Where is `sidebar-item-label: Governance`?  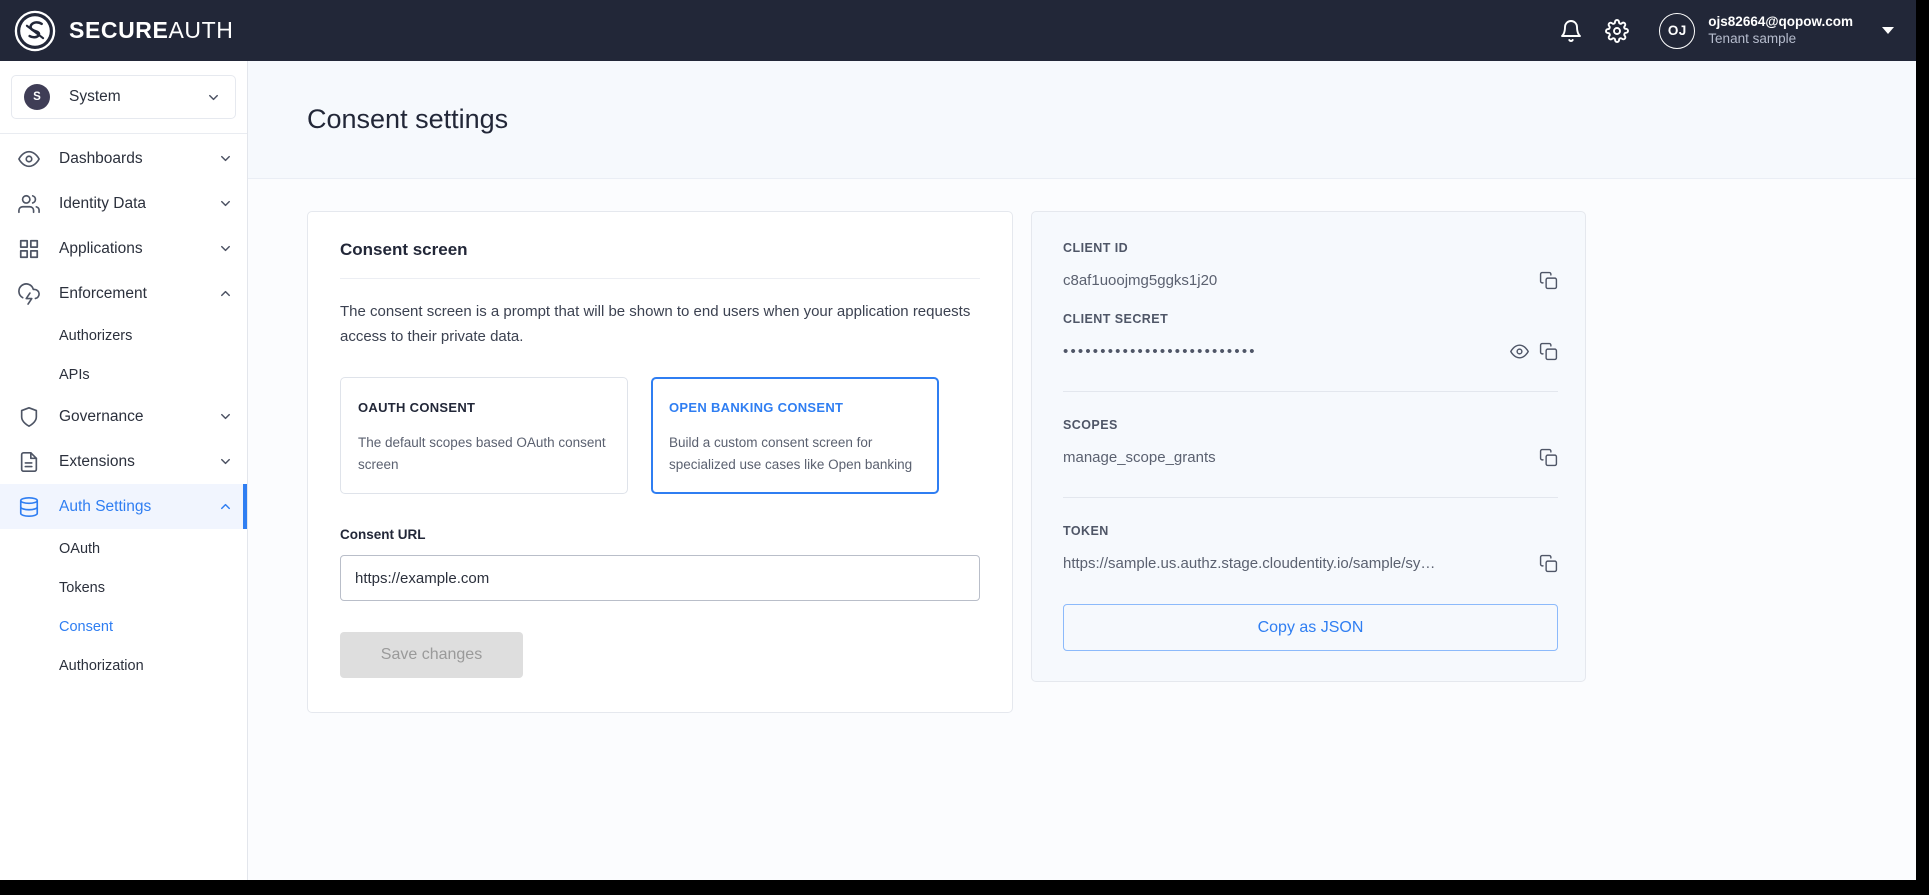 sidebar-item-label: Governance is located at coordinates (101, 416).